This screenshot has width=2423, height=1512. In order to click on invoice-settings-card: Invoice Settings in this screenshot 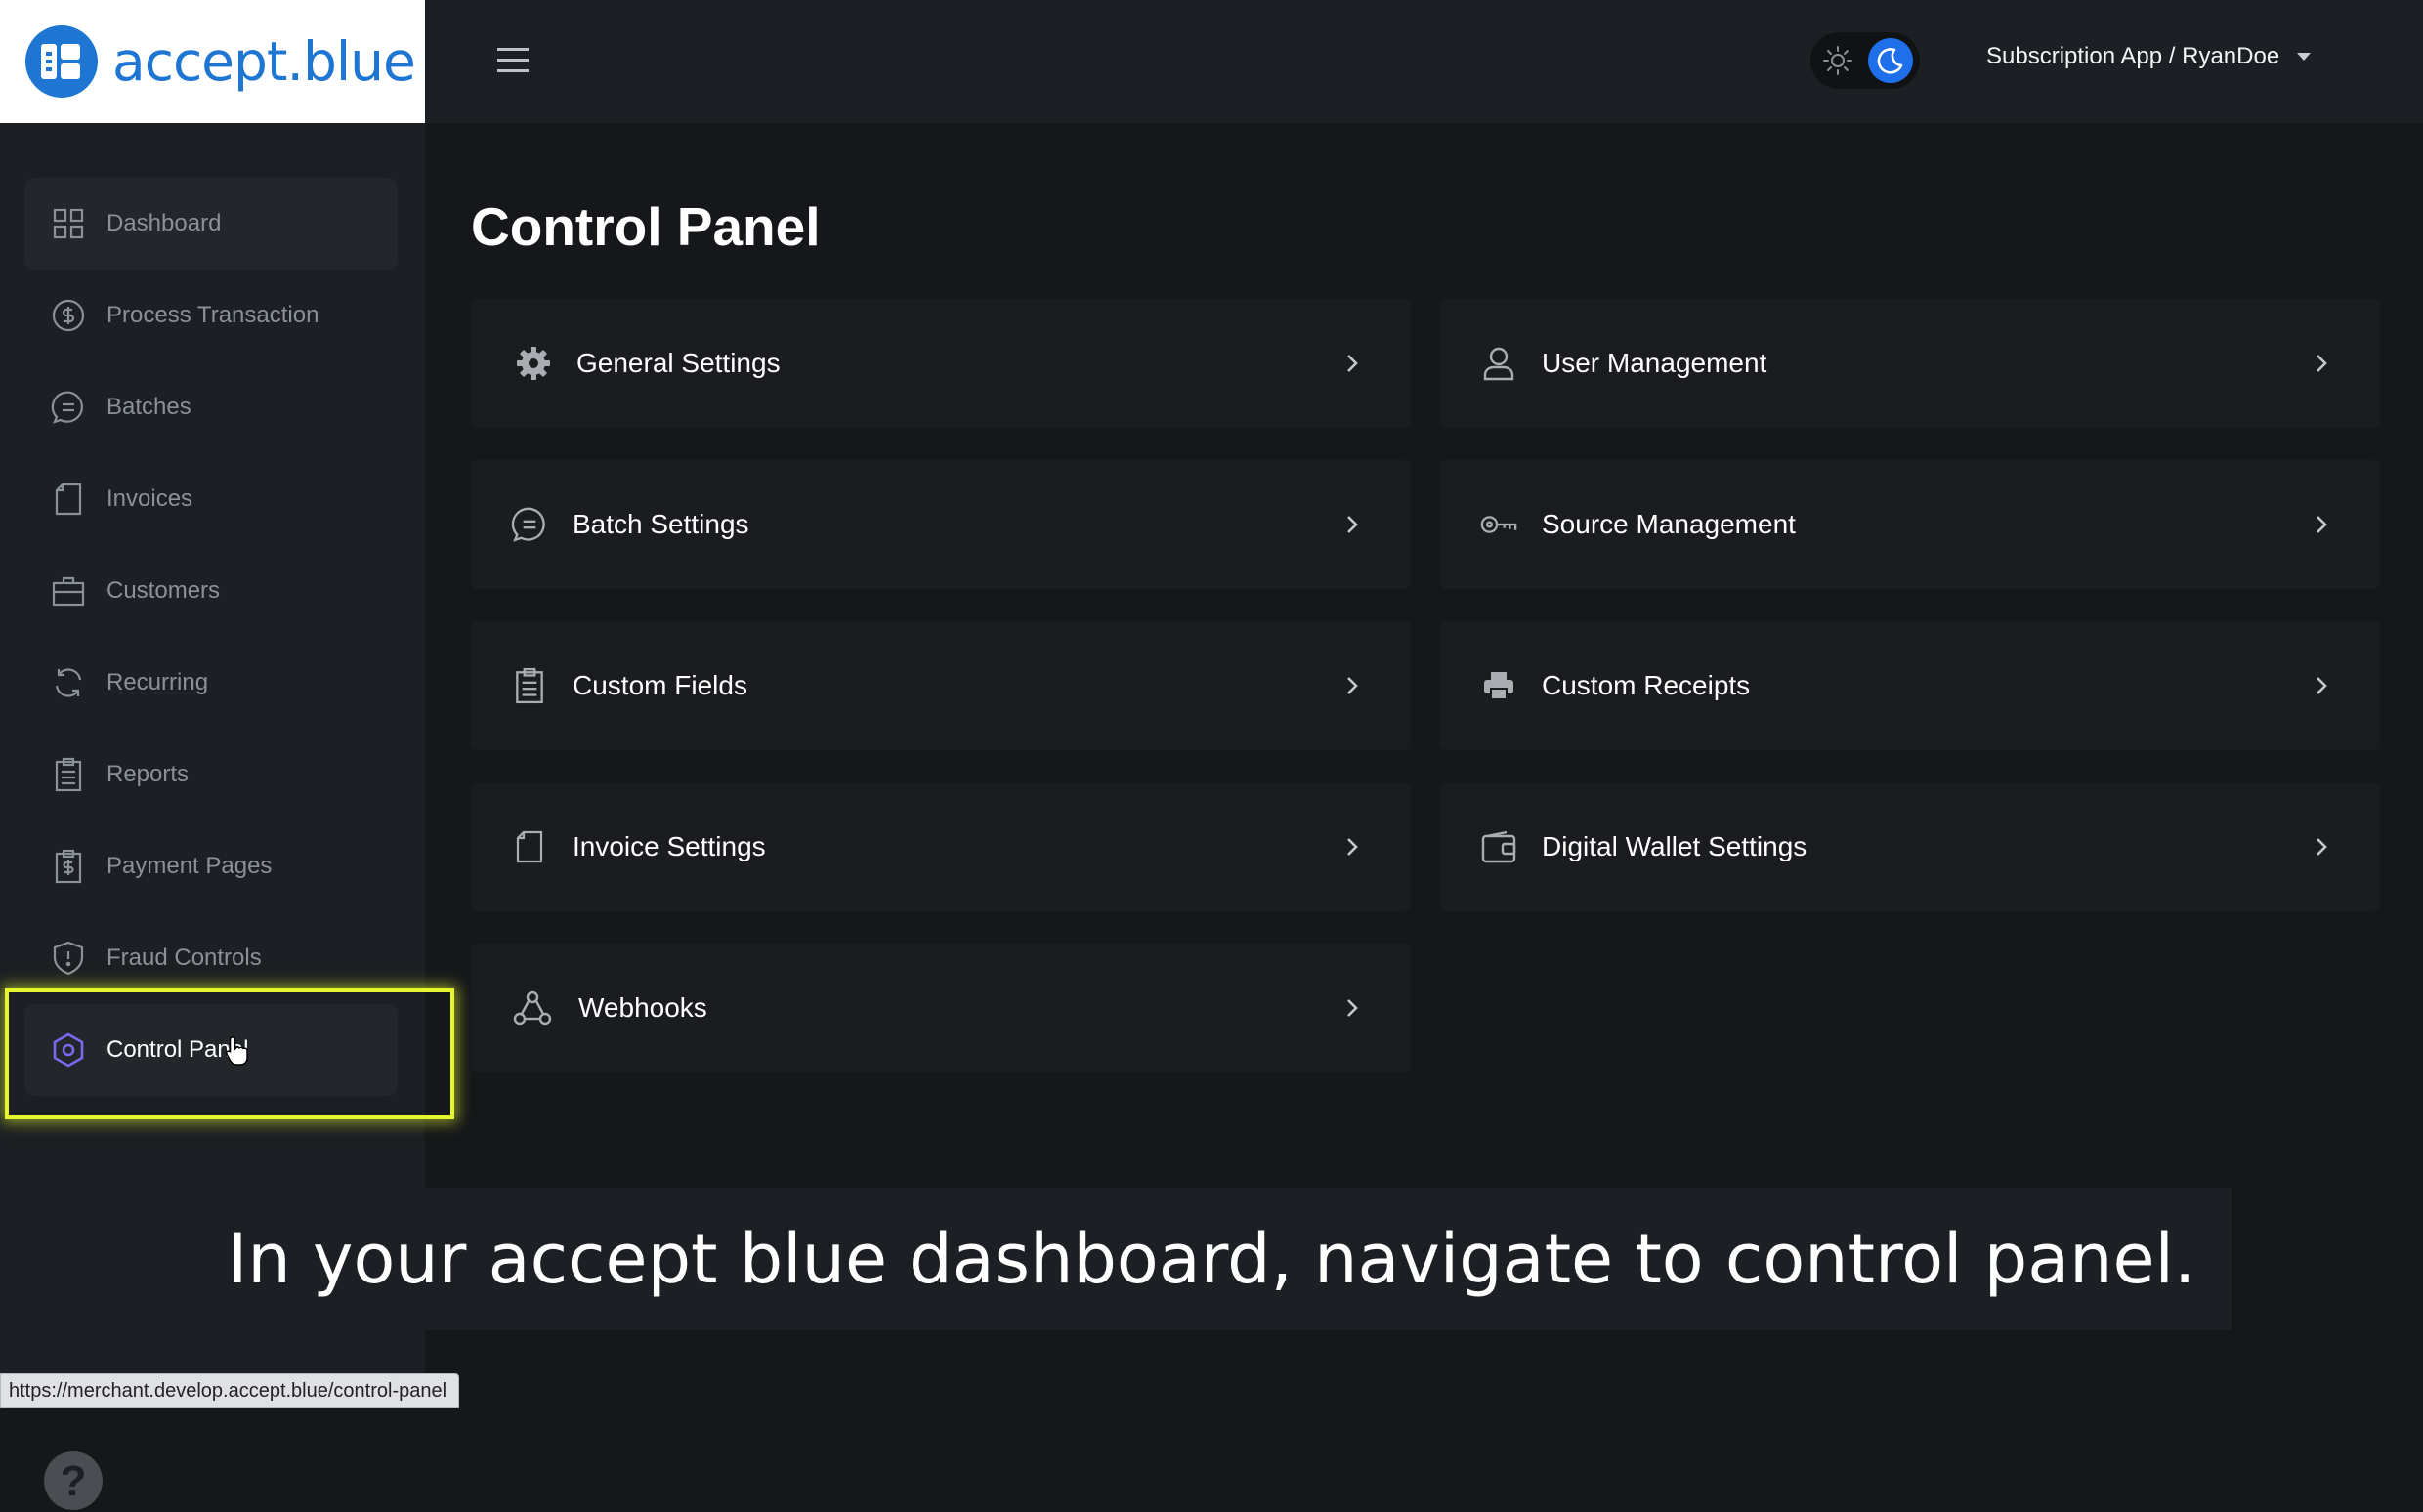, I will do `click(941, 846)`.